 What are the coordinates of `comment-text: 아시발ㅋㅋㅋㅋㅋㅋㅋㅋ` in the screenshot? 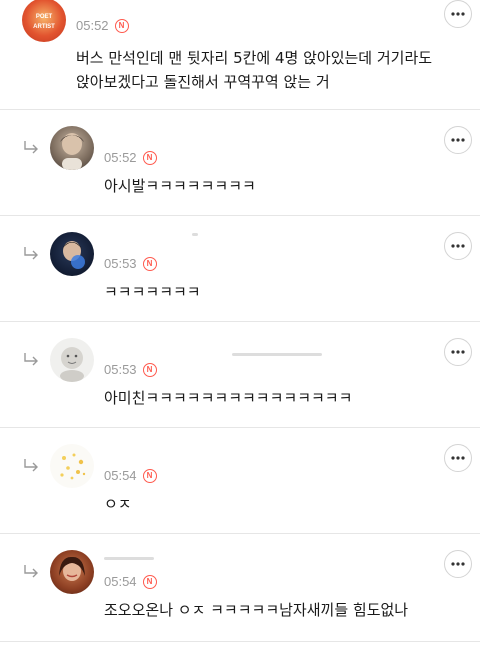 It's located at (180, 186).